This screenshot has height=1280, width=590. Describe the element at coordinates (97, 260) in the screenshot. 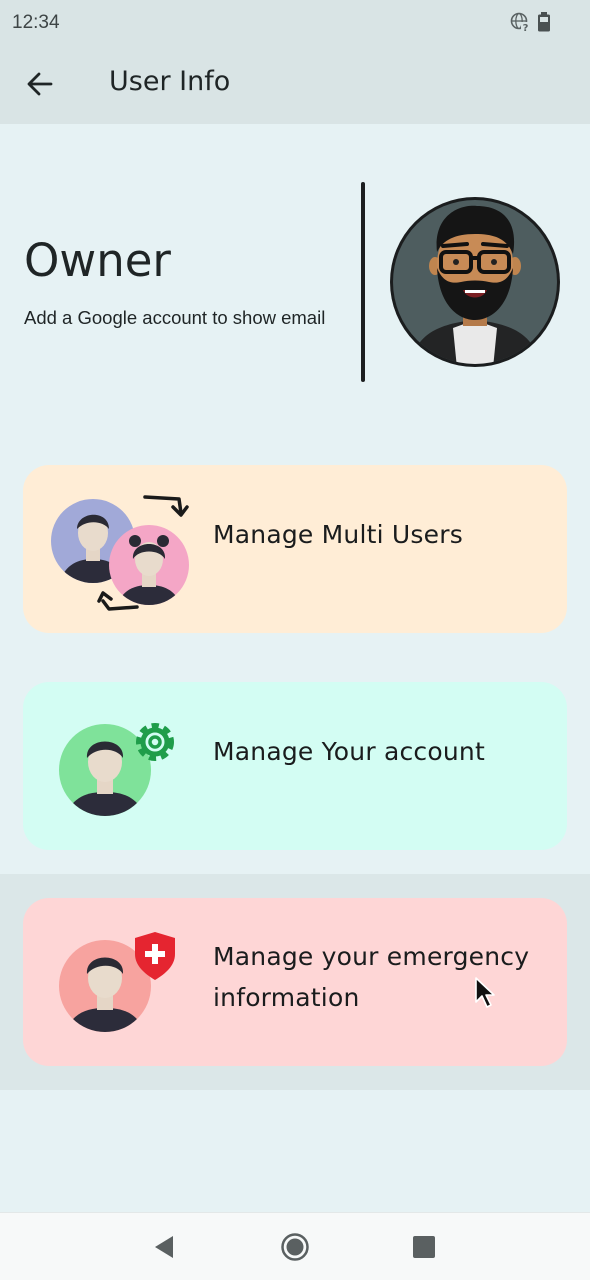

I see `owner-name: Owner` at that location.